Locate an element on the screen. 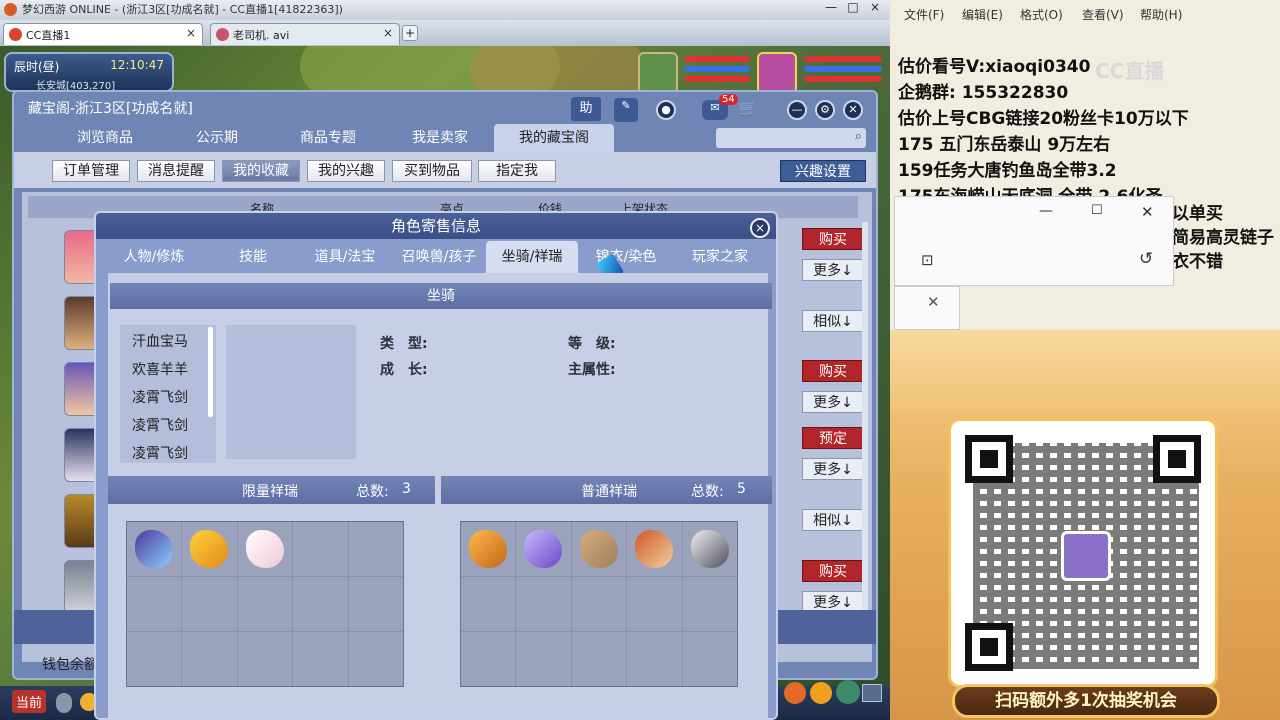 The image size is (1280, 720). popup-panel-close-button: ✕ is located at coordinates (933, 302).